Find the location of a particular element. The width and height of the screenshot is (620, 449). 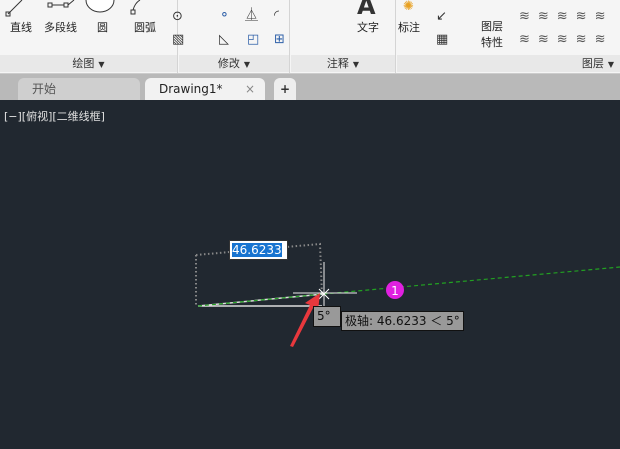

annotate-panel: A 文字 ✺ 标注 ↙ ▦ 注释 ▼ is located at coordinates (369, 36).